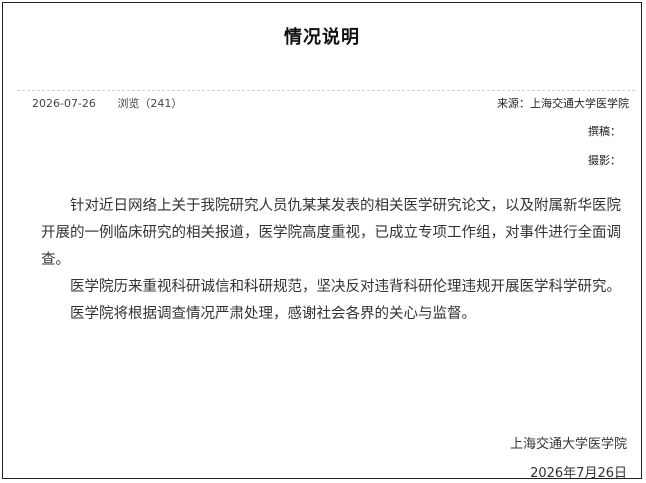  Describe the element at coordinates (326, 90) in the screenshot. I see `meta-divider` at that location.